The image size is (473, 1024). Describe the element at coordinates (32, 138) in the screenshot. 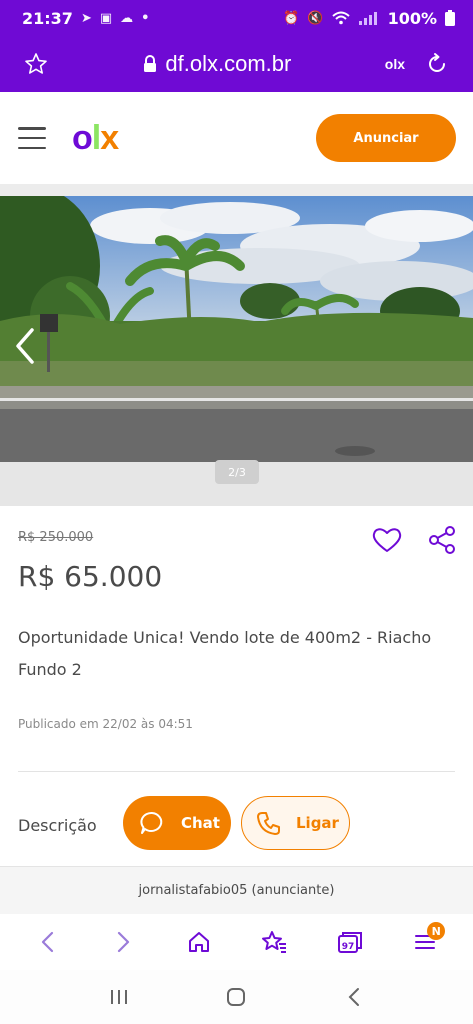

I see `menu-icon` at that location.